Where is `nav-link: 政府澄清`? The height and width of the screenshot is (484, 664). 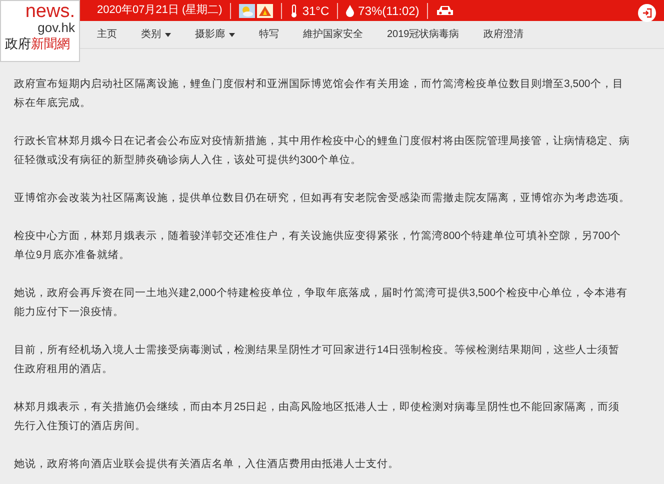
nav-link: 政府澄清 is located at coordinates (503, 34).